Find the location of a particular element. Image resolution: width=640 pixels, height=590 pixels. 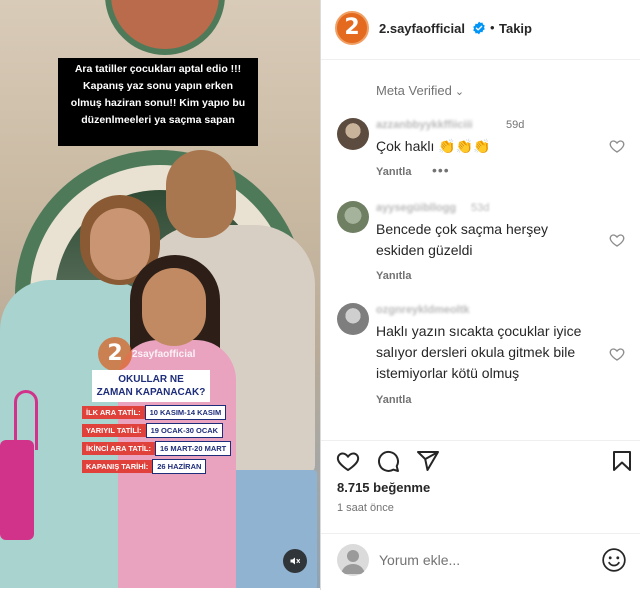

comment-icon is located at coordinates (388, 461).